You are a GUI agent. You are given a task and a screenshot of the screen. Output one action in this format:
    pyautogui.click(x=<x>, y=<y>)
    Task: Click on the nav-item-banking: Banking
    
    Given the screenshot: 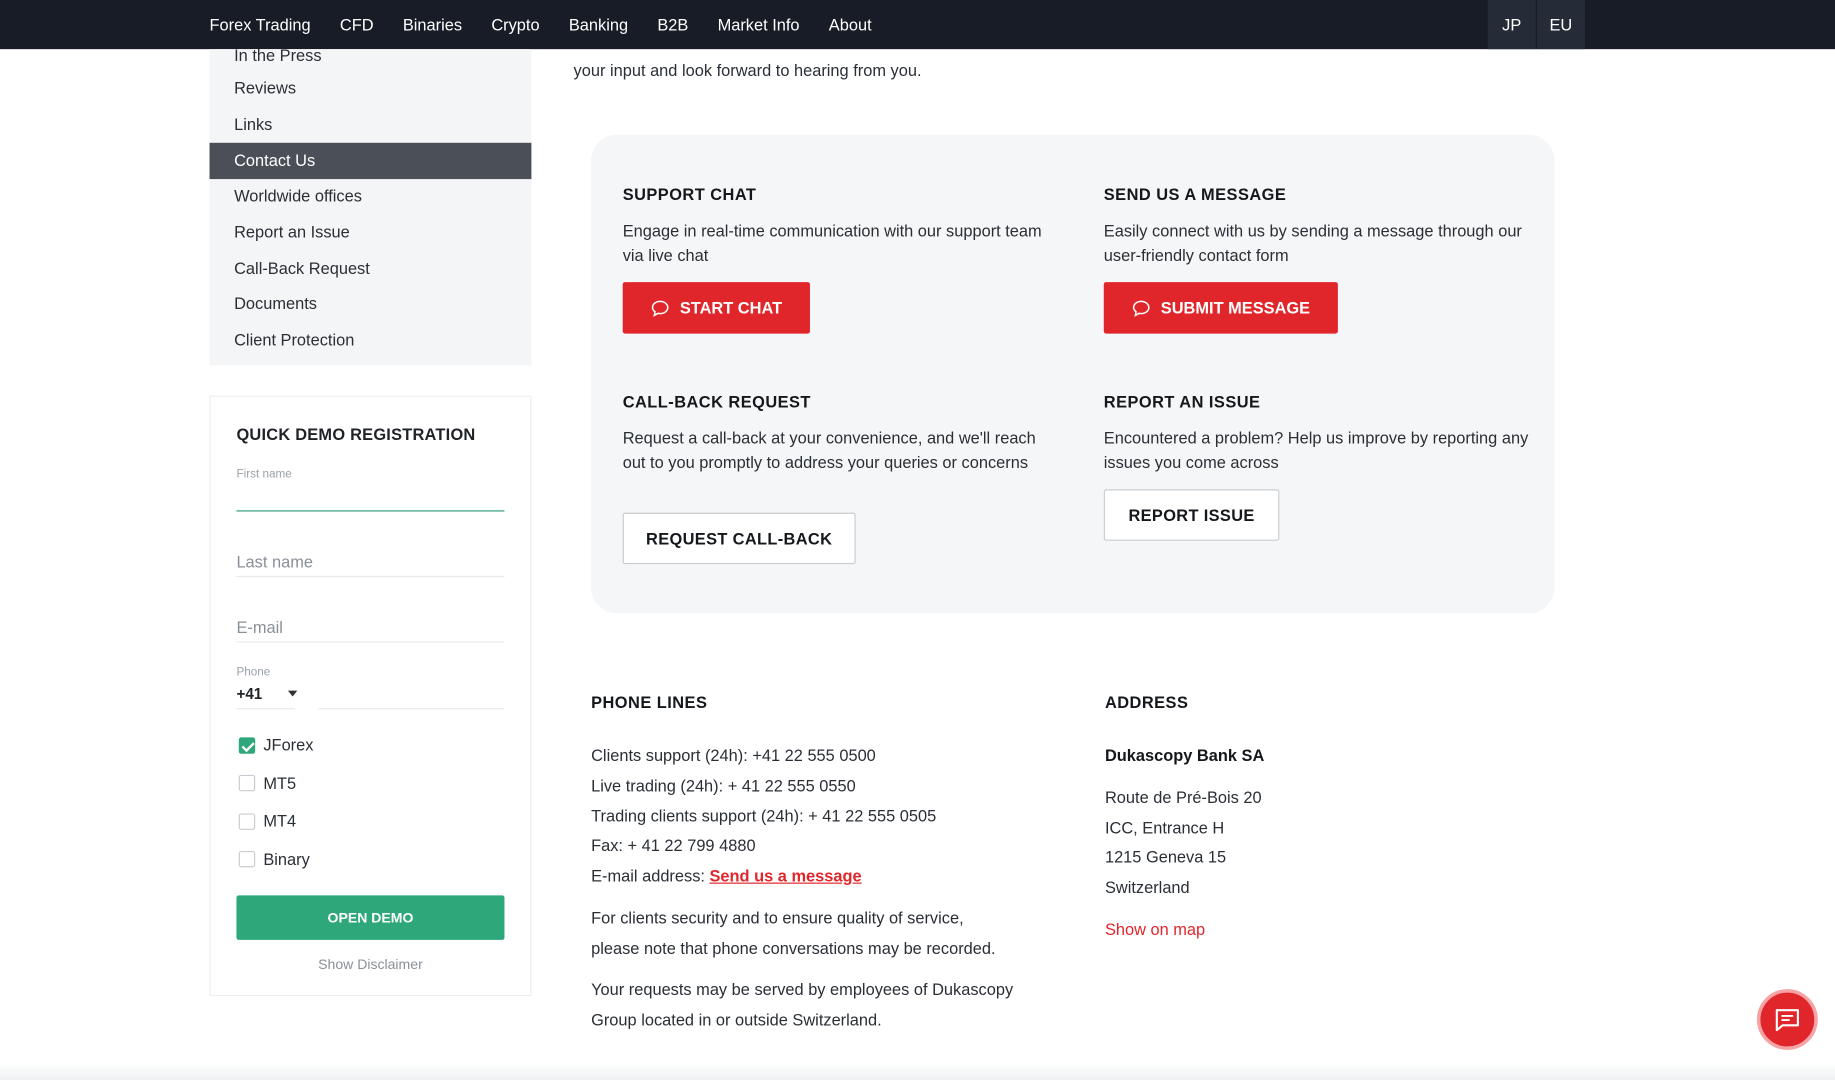 What is the action you would take?
    pyautogui.click(x=598, y=24)
    